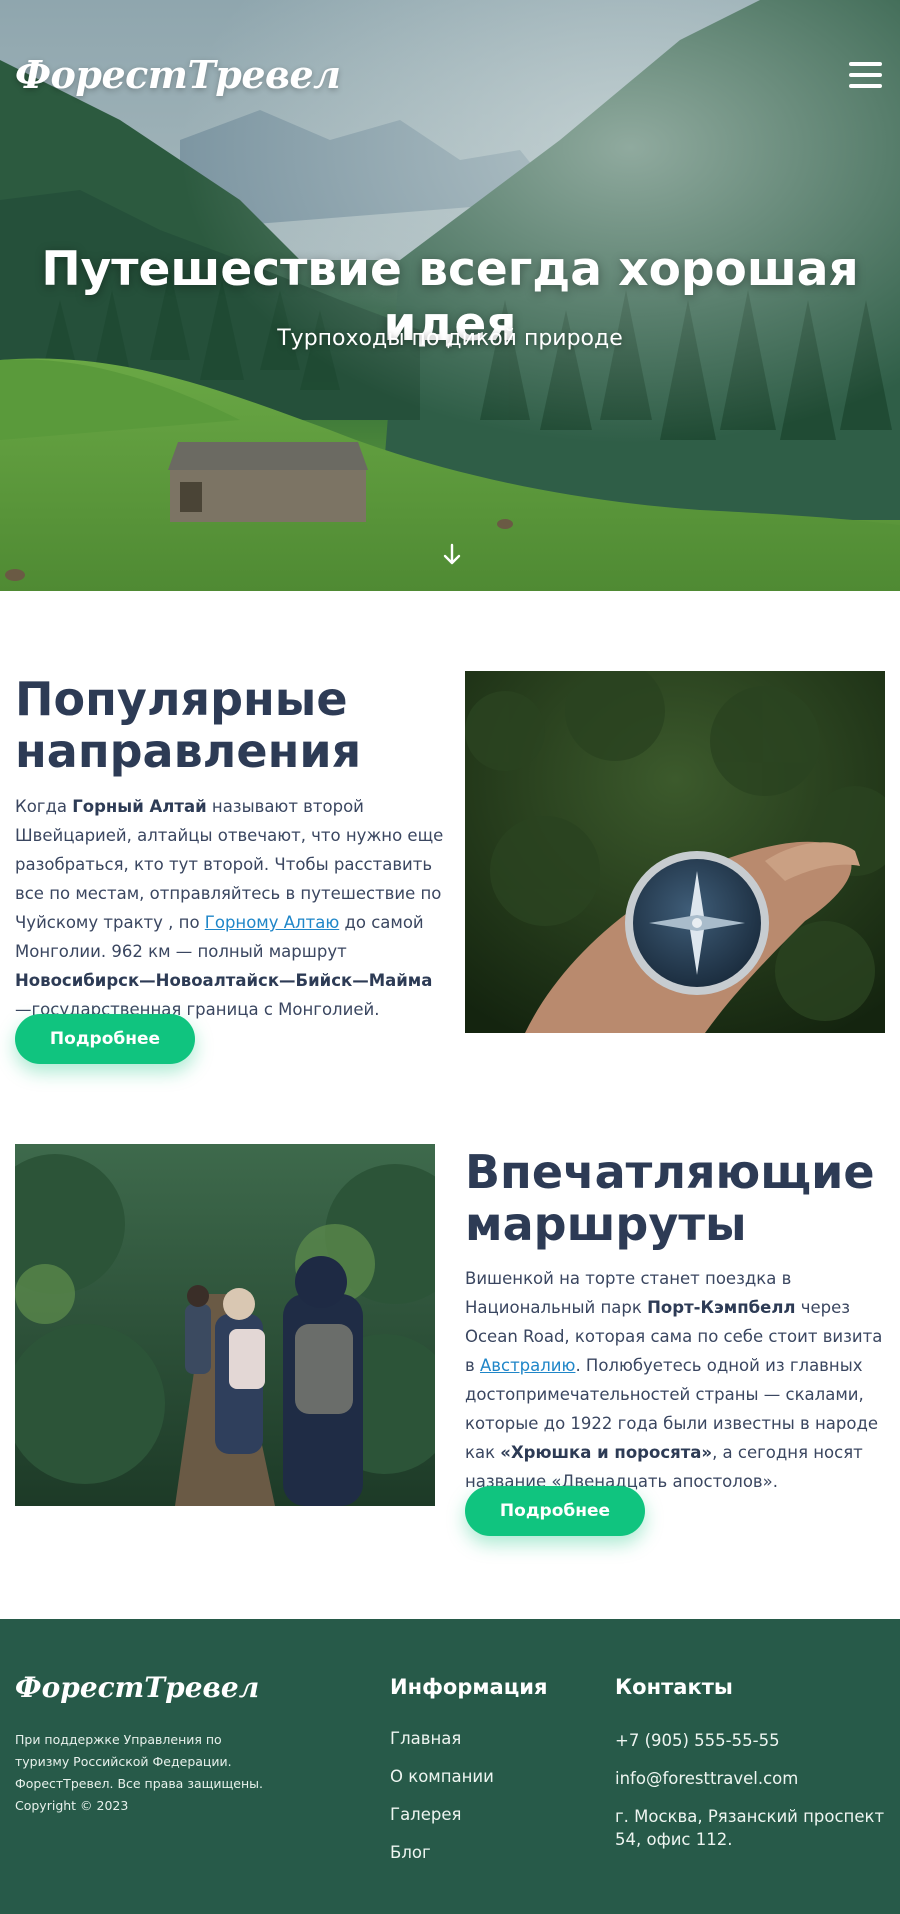 The width and height of the screenshot is (900, 1914). What do you see at coordinates (670, 1172) in the screenshot?
I see `section-title-line: Впечатляющие` at bounding box center [670, 1172].